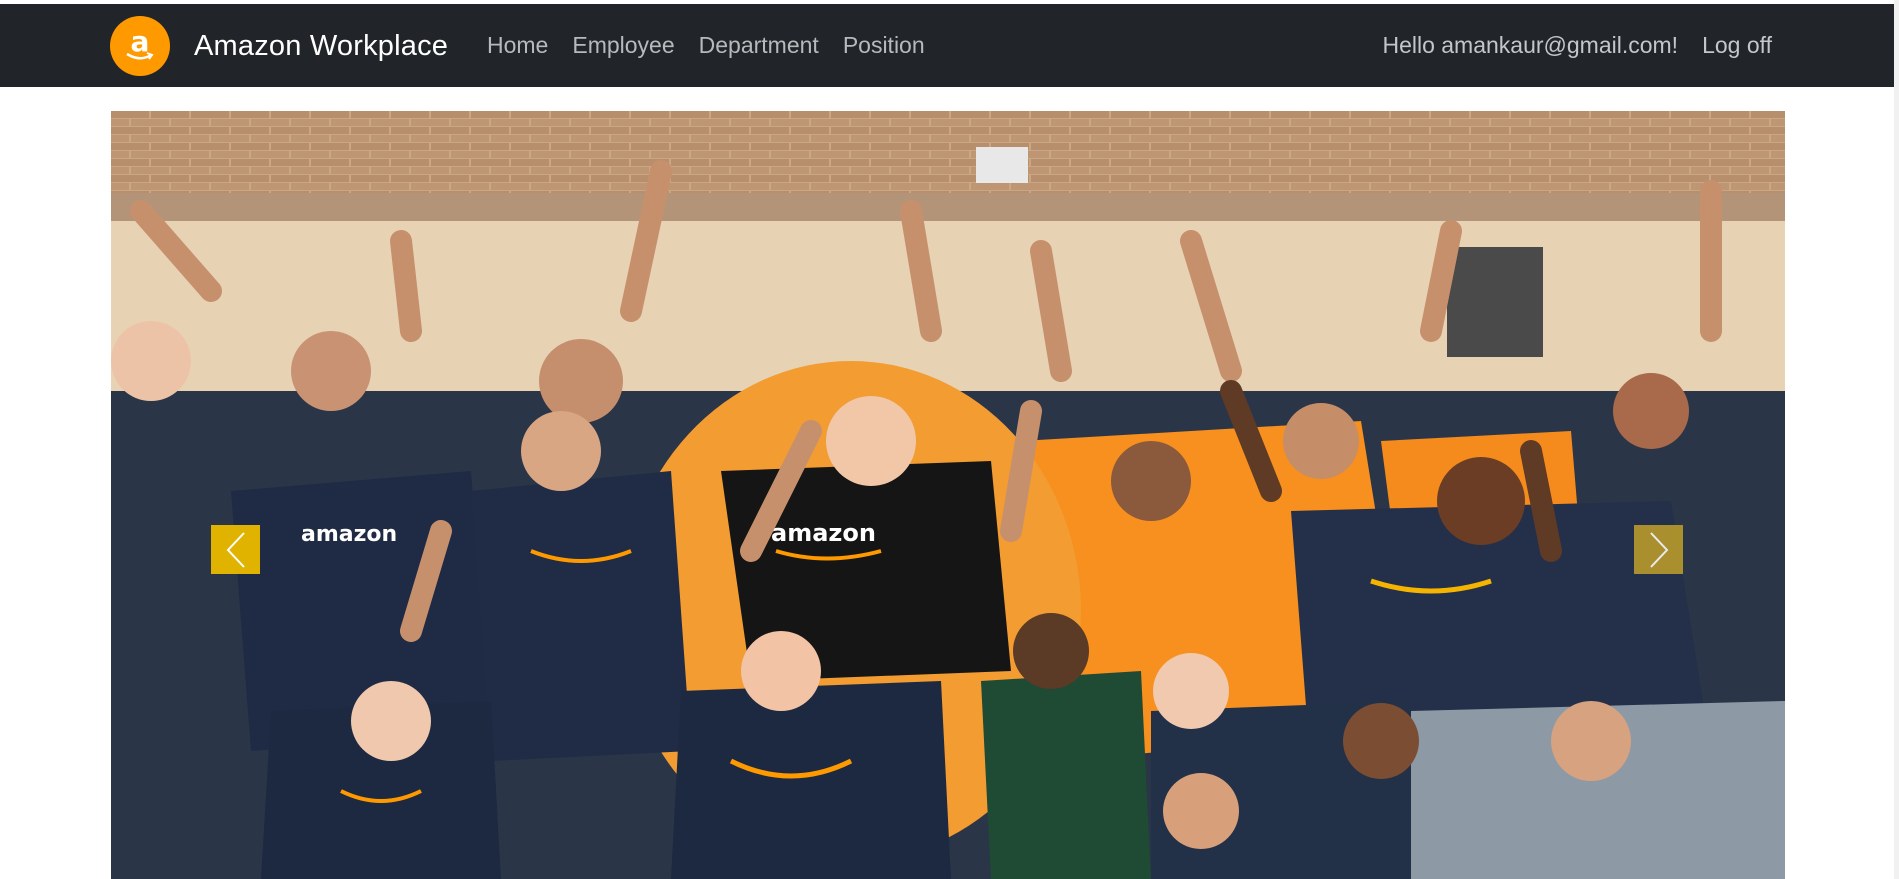  I want to click on carousel-next-button, so click(1658, 549).